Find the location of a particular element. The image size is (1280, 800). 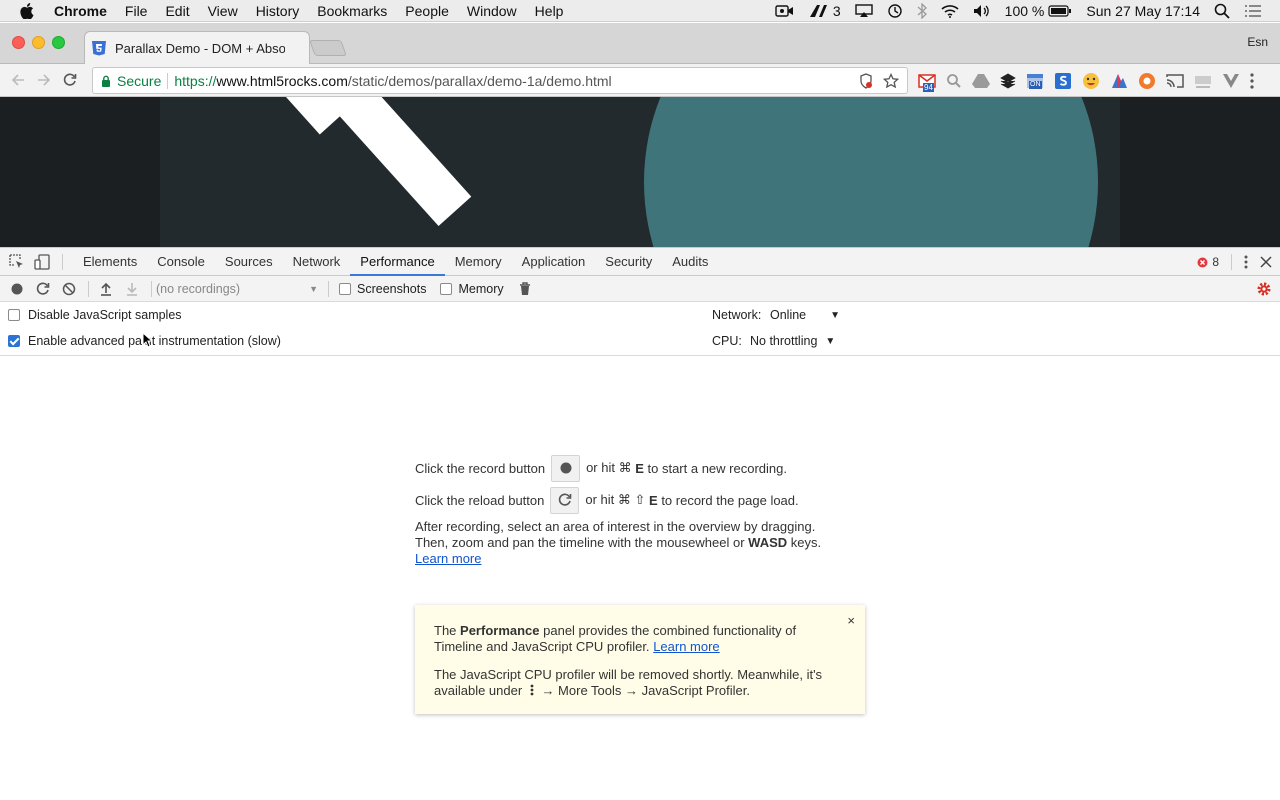

record-instruction-suffix: to start a new recording. is located at coordinates (717, 468).